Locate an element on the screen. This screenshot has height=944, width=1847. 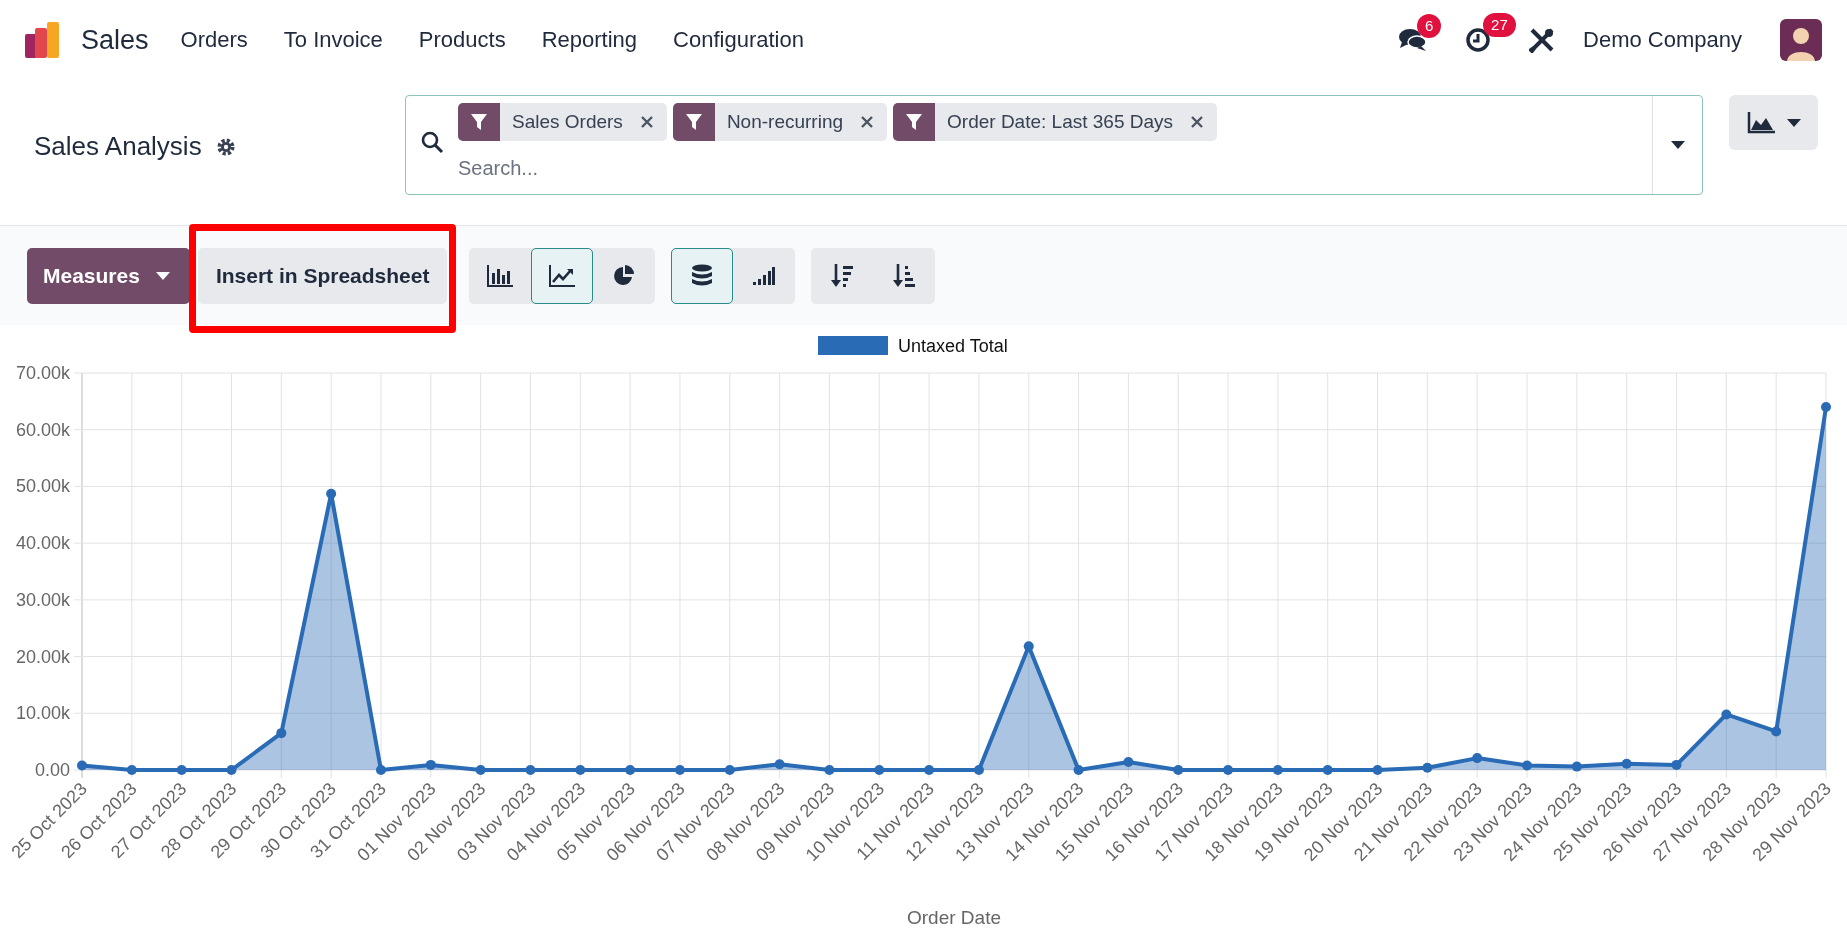
graph-type-dropdown is located at coordinates (1773, 122).